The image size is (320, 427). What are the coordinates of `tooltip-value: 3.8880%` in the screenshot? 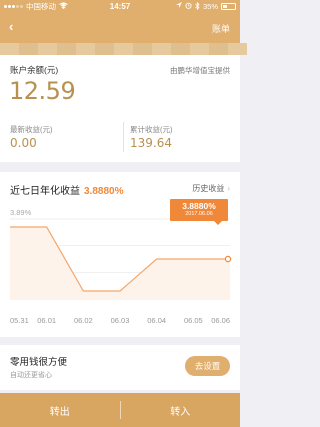 It's located at (199, 206).